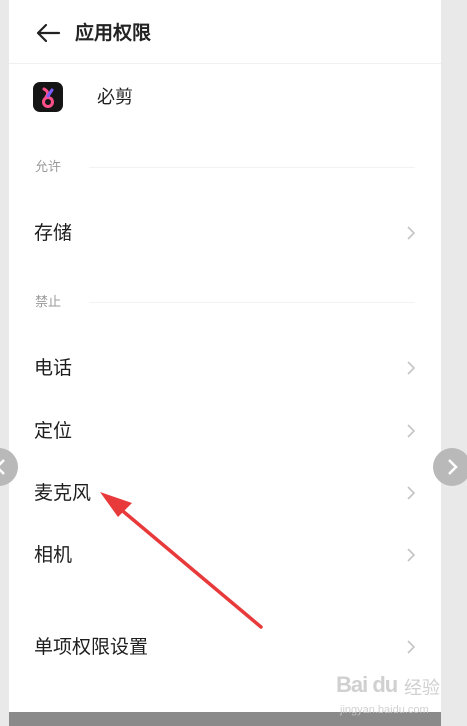  I want to click on watermark-url: jingyan.baidu.com, so click(384, 710).